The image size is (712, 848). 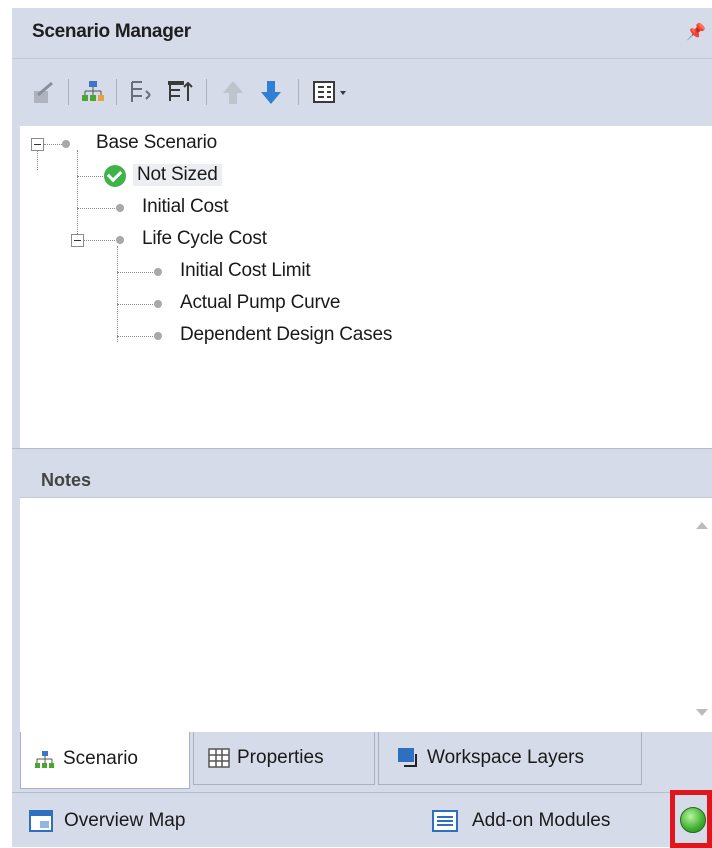 I want to click on tree-item-base-scenario: Base Scenario, so click(x=156, y=143).